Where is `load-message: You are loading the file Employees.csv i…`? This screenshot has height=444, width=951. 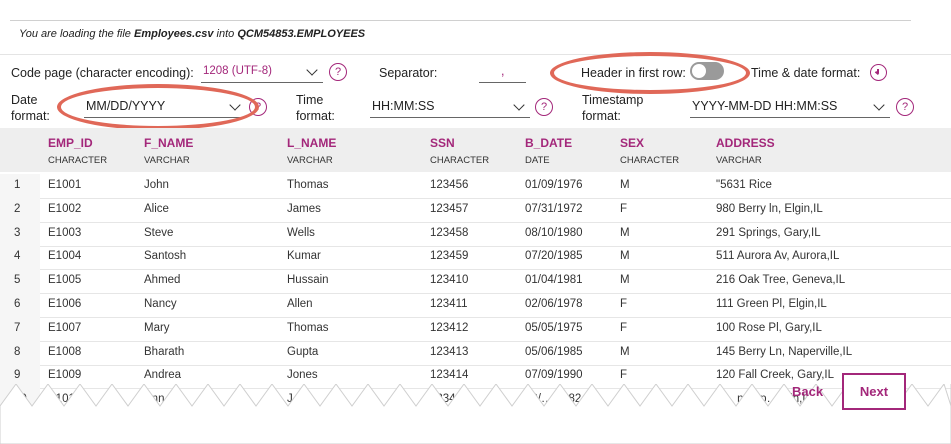
load-message: You are loading the file Employees.csv i… is located at coordinates (192, 34).